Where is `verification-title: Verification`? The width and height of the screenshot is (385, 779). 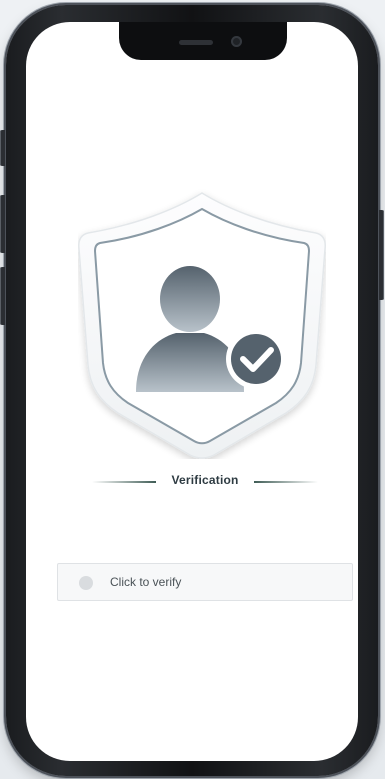 verification-title: Verification is located at coordinates (205, 480).